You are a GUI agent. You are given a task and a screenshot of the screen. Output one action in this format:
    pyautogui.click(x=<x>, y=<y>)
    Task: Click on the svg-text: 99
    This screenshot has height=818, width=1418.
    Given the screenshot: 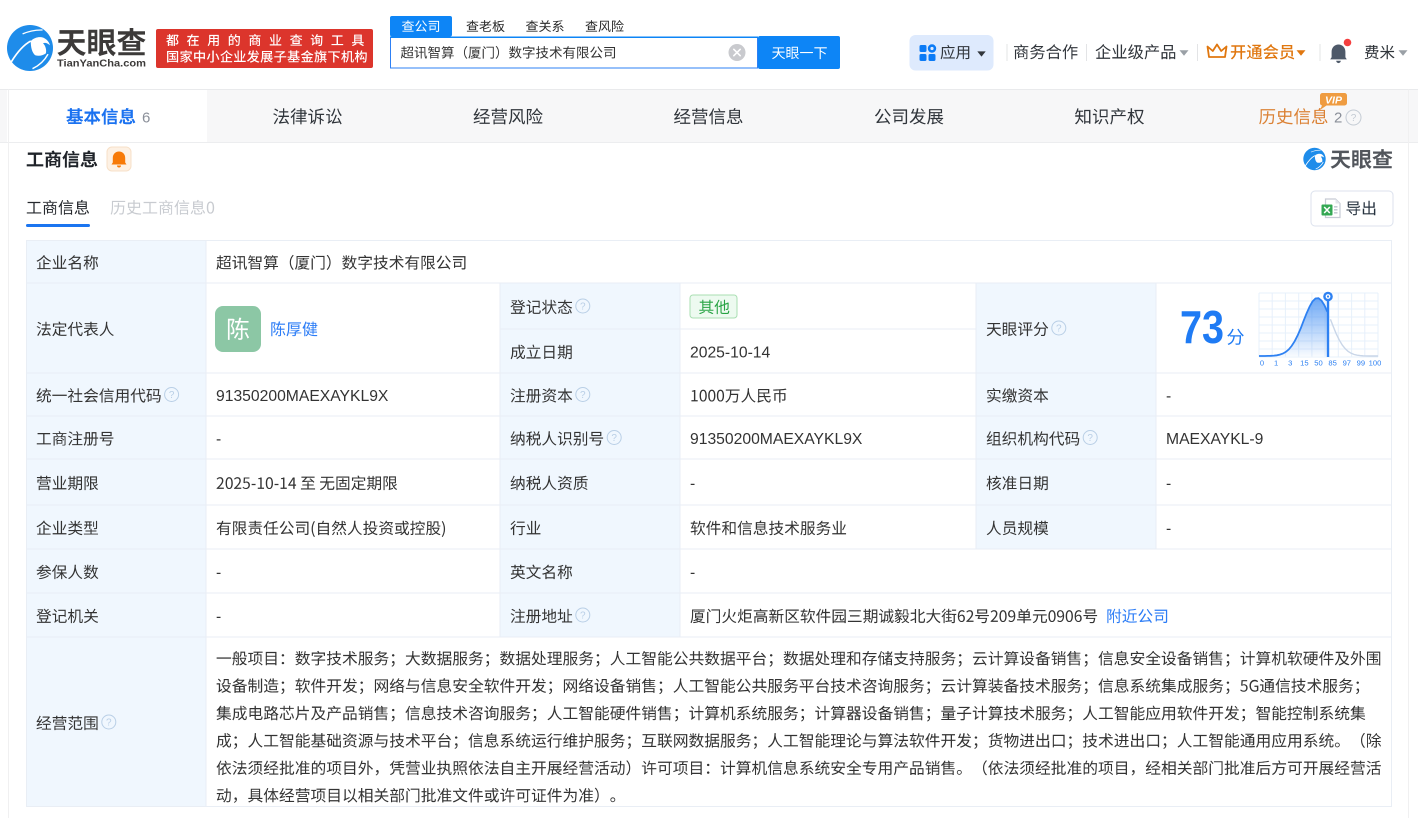 What is the action you would take?
    pyautogui.click(x=1361, y=363)
    